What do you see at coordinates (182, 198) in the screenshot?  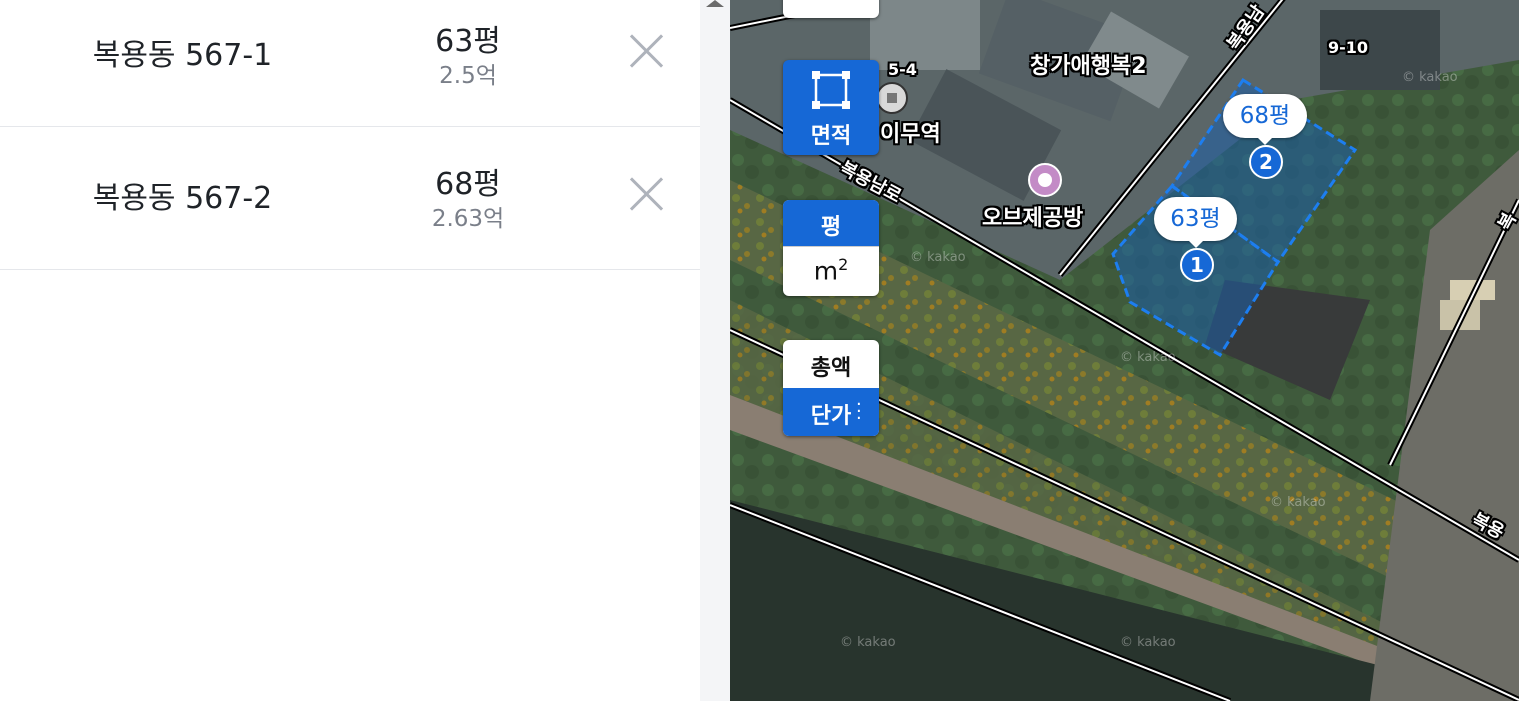 I see `parcel-address: 복용동 567-2` at bounding box center [182, 198].